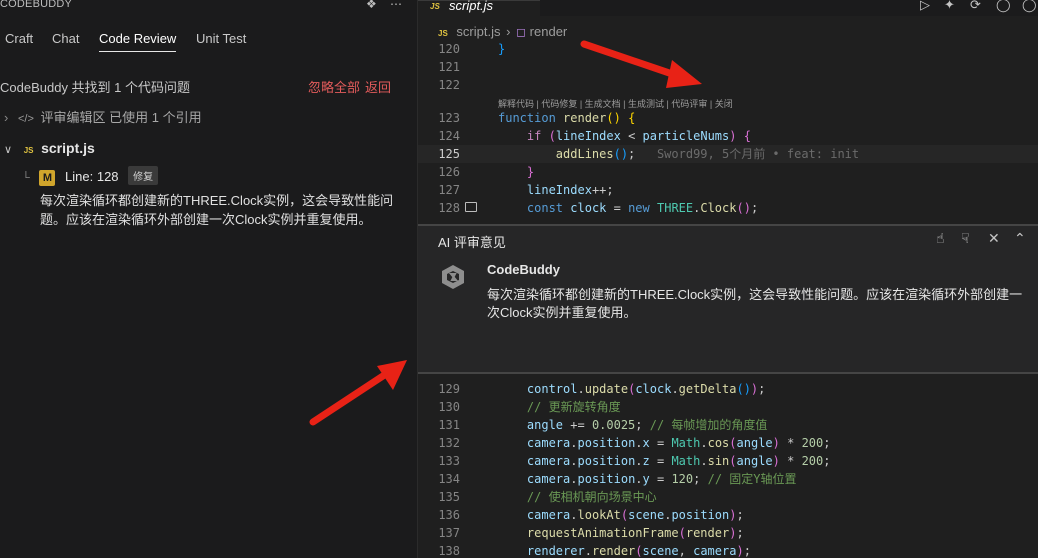 The width and height of the screenshot is (1038, 558). I want to click on code-line: 131 angle += 0.0025; // 每帧增加的角度值, so click(603, 425).